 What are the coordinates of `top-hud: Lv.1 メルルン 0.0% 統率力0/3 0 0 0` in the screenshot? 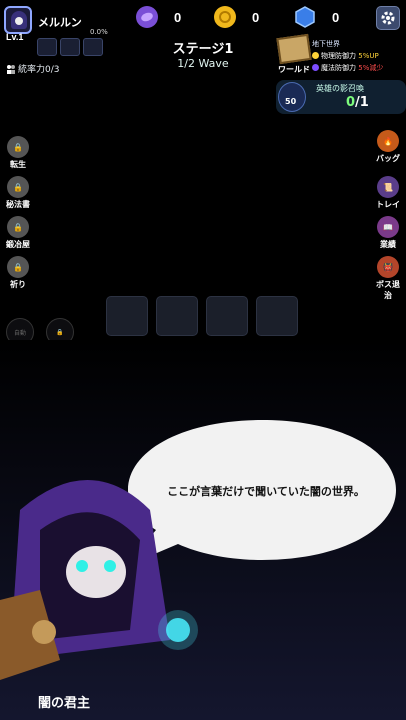 It's located at (203, 37).